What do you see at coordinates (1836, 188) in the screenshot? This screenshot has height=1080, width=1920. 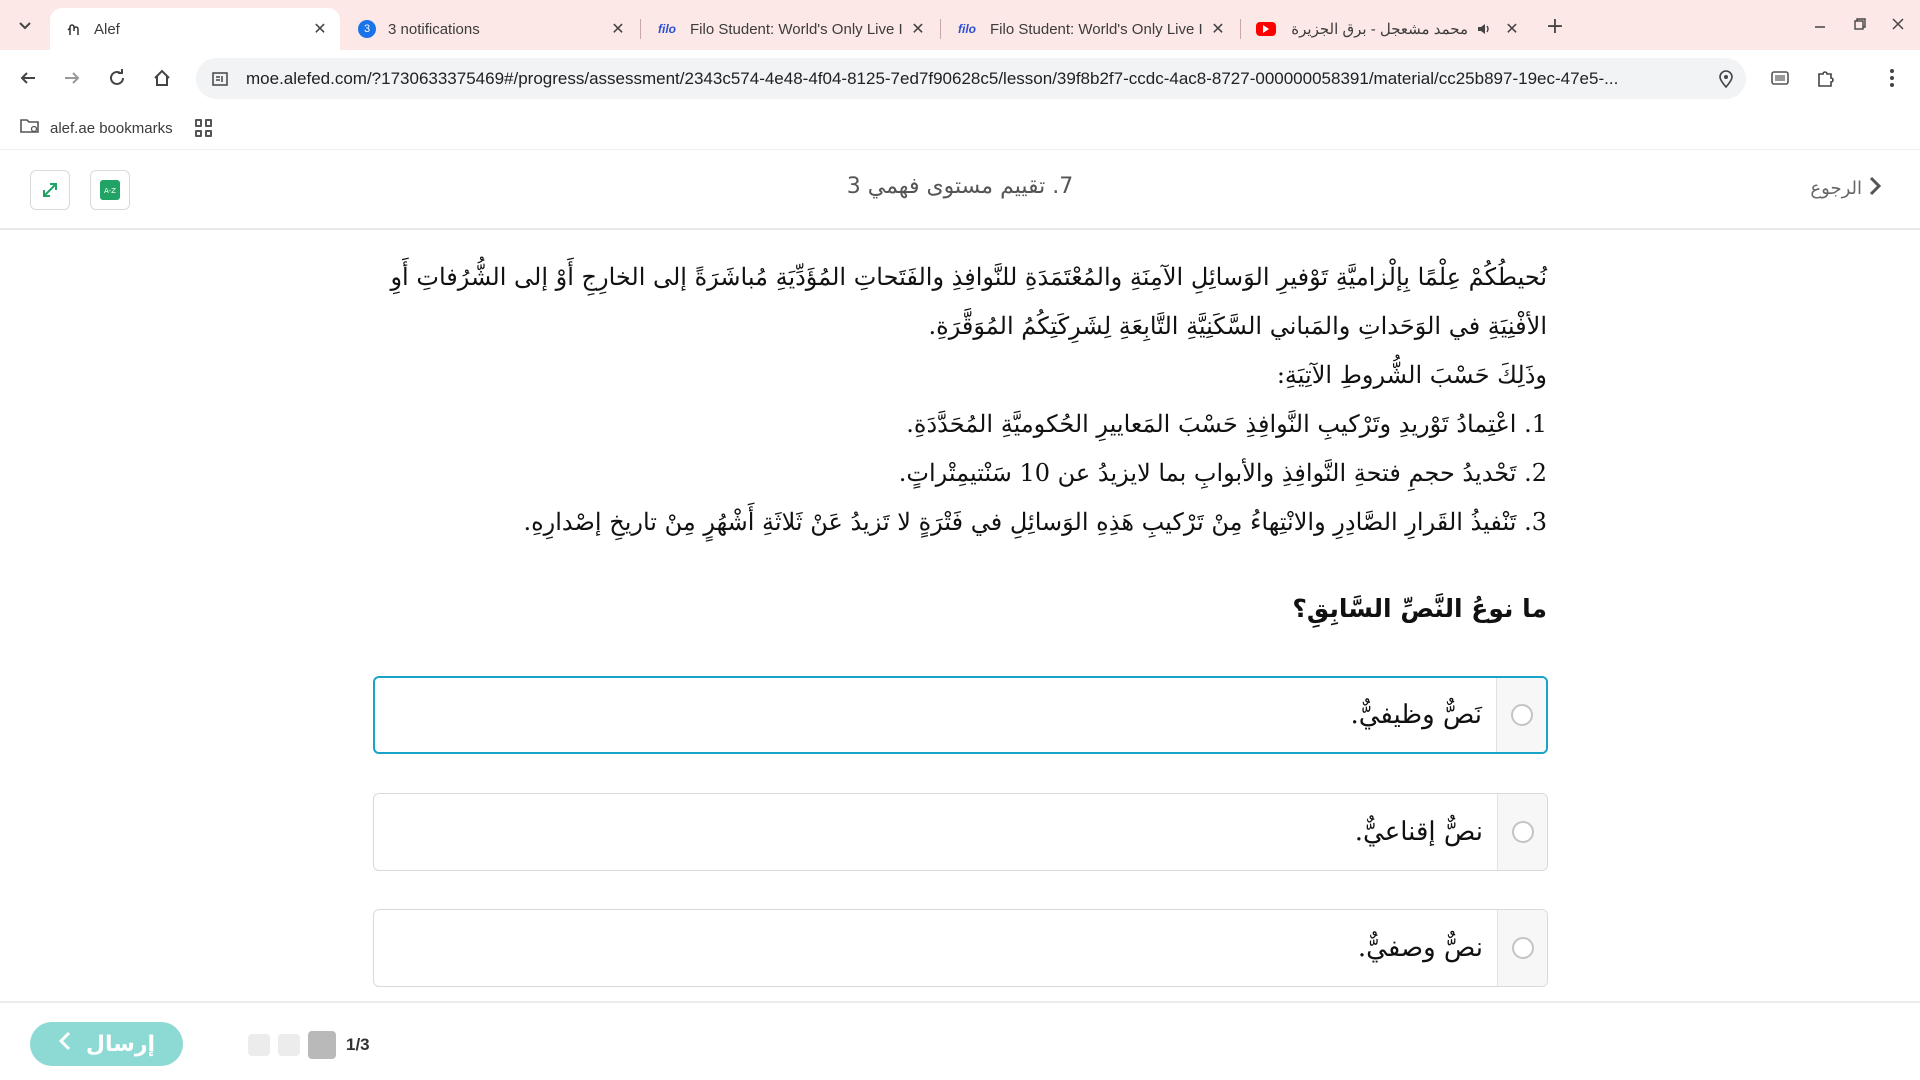 I see `back-label: الرجوع` at bounding box center [1836, 188].